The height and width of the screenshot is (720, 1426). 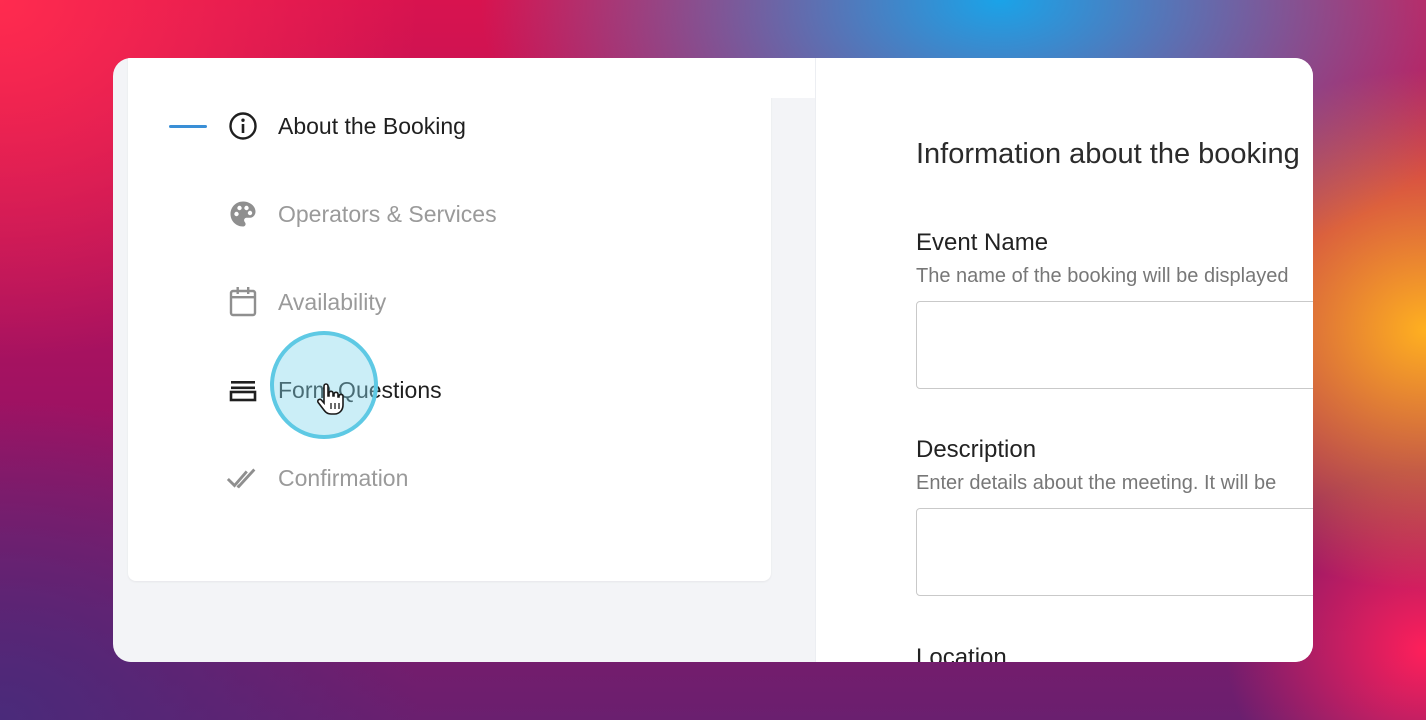 I want to click on description-label: Description, so click(x=976, y=449).